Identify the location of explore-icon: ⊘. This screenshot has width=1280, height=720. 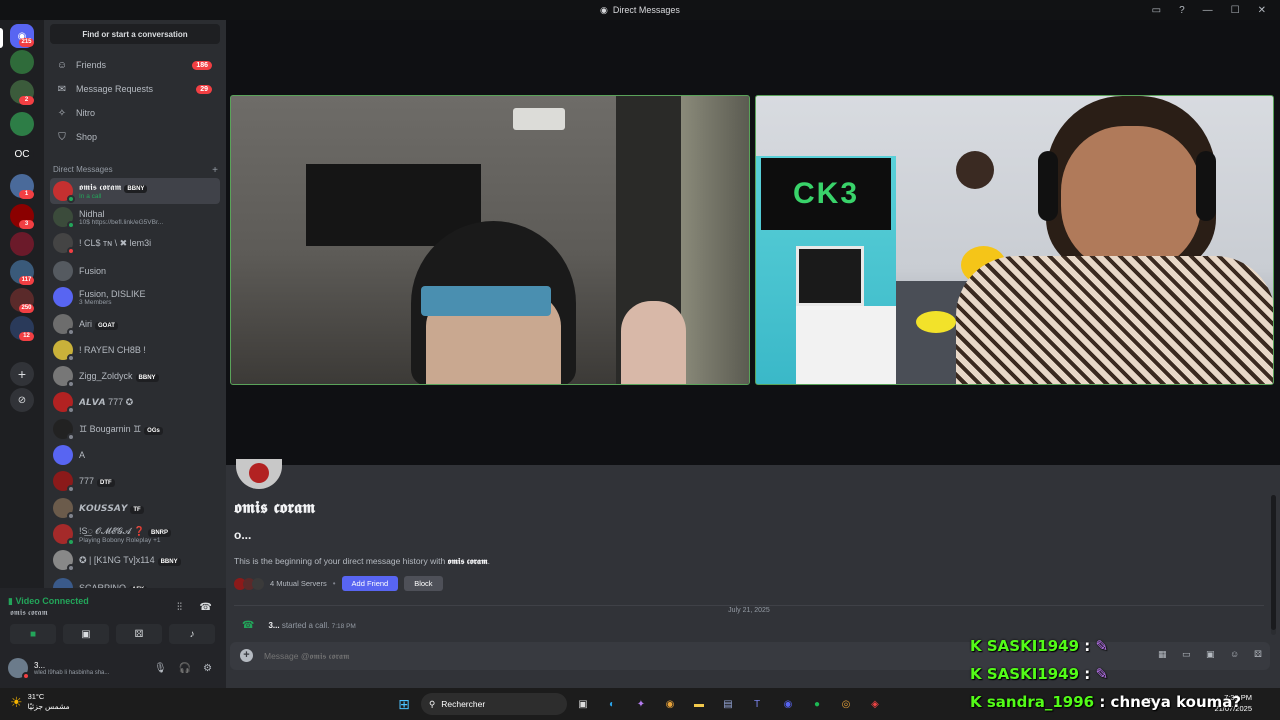
(22, 400).